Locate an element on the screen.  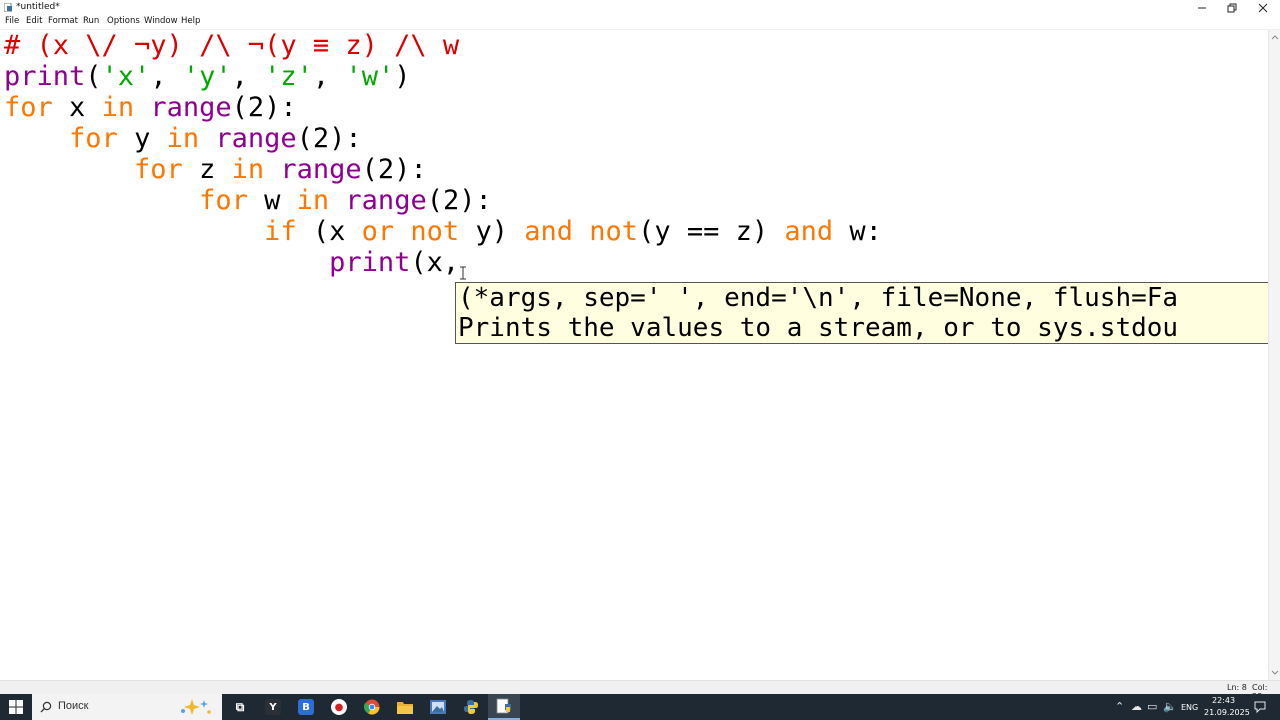
network-icon: ▭ is located at coordinates (1152, 706).